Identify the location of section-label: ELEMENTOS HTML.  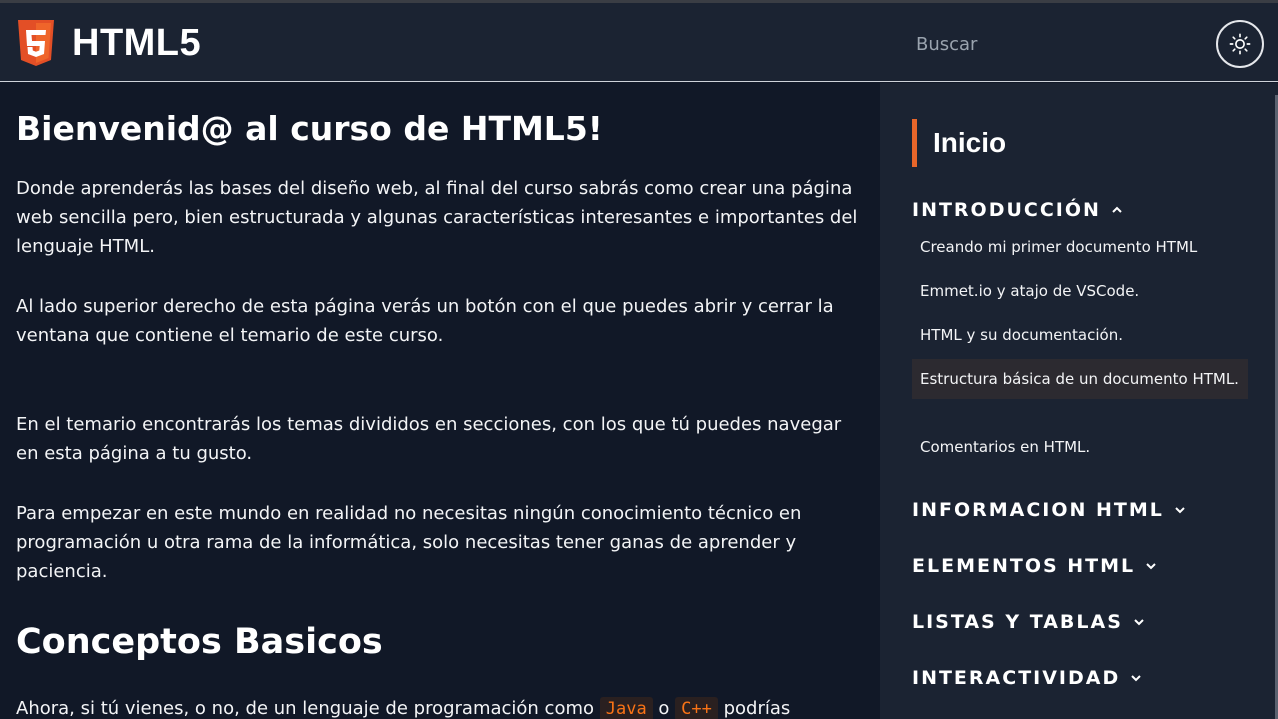
(1024, 566).